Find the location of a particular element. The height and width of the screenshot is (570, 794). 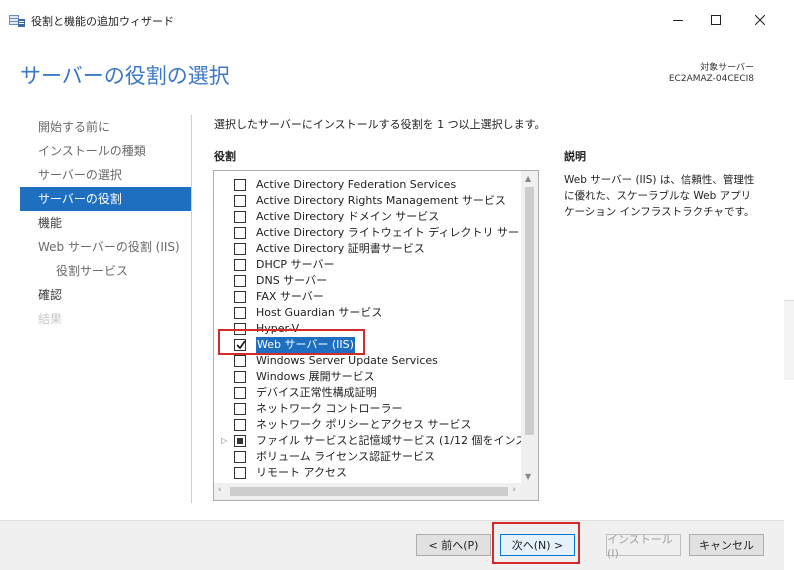

role-label: ネットワーク コントローラー is located at coordinates (329, 409).